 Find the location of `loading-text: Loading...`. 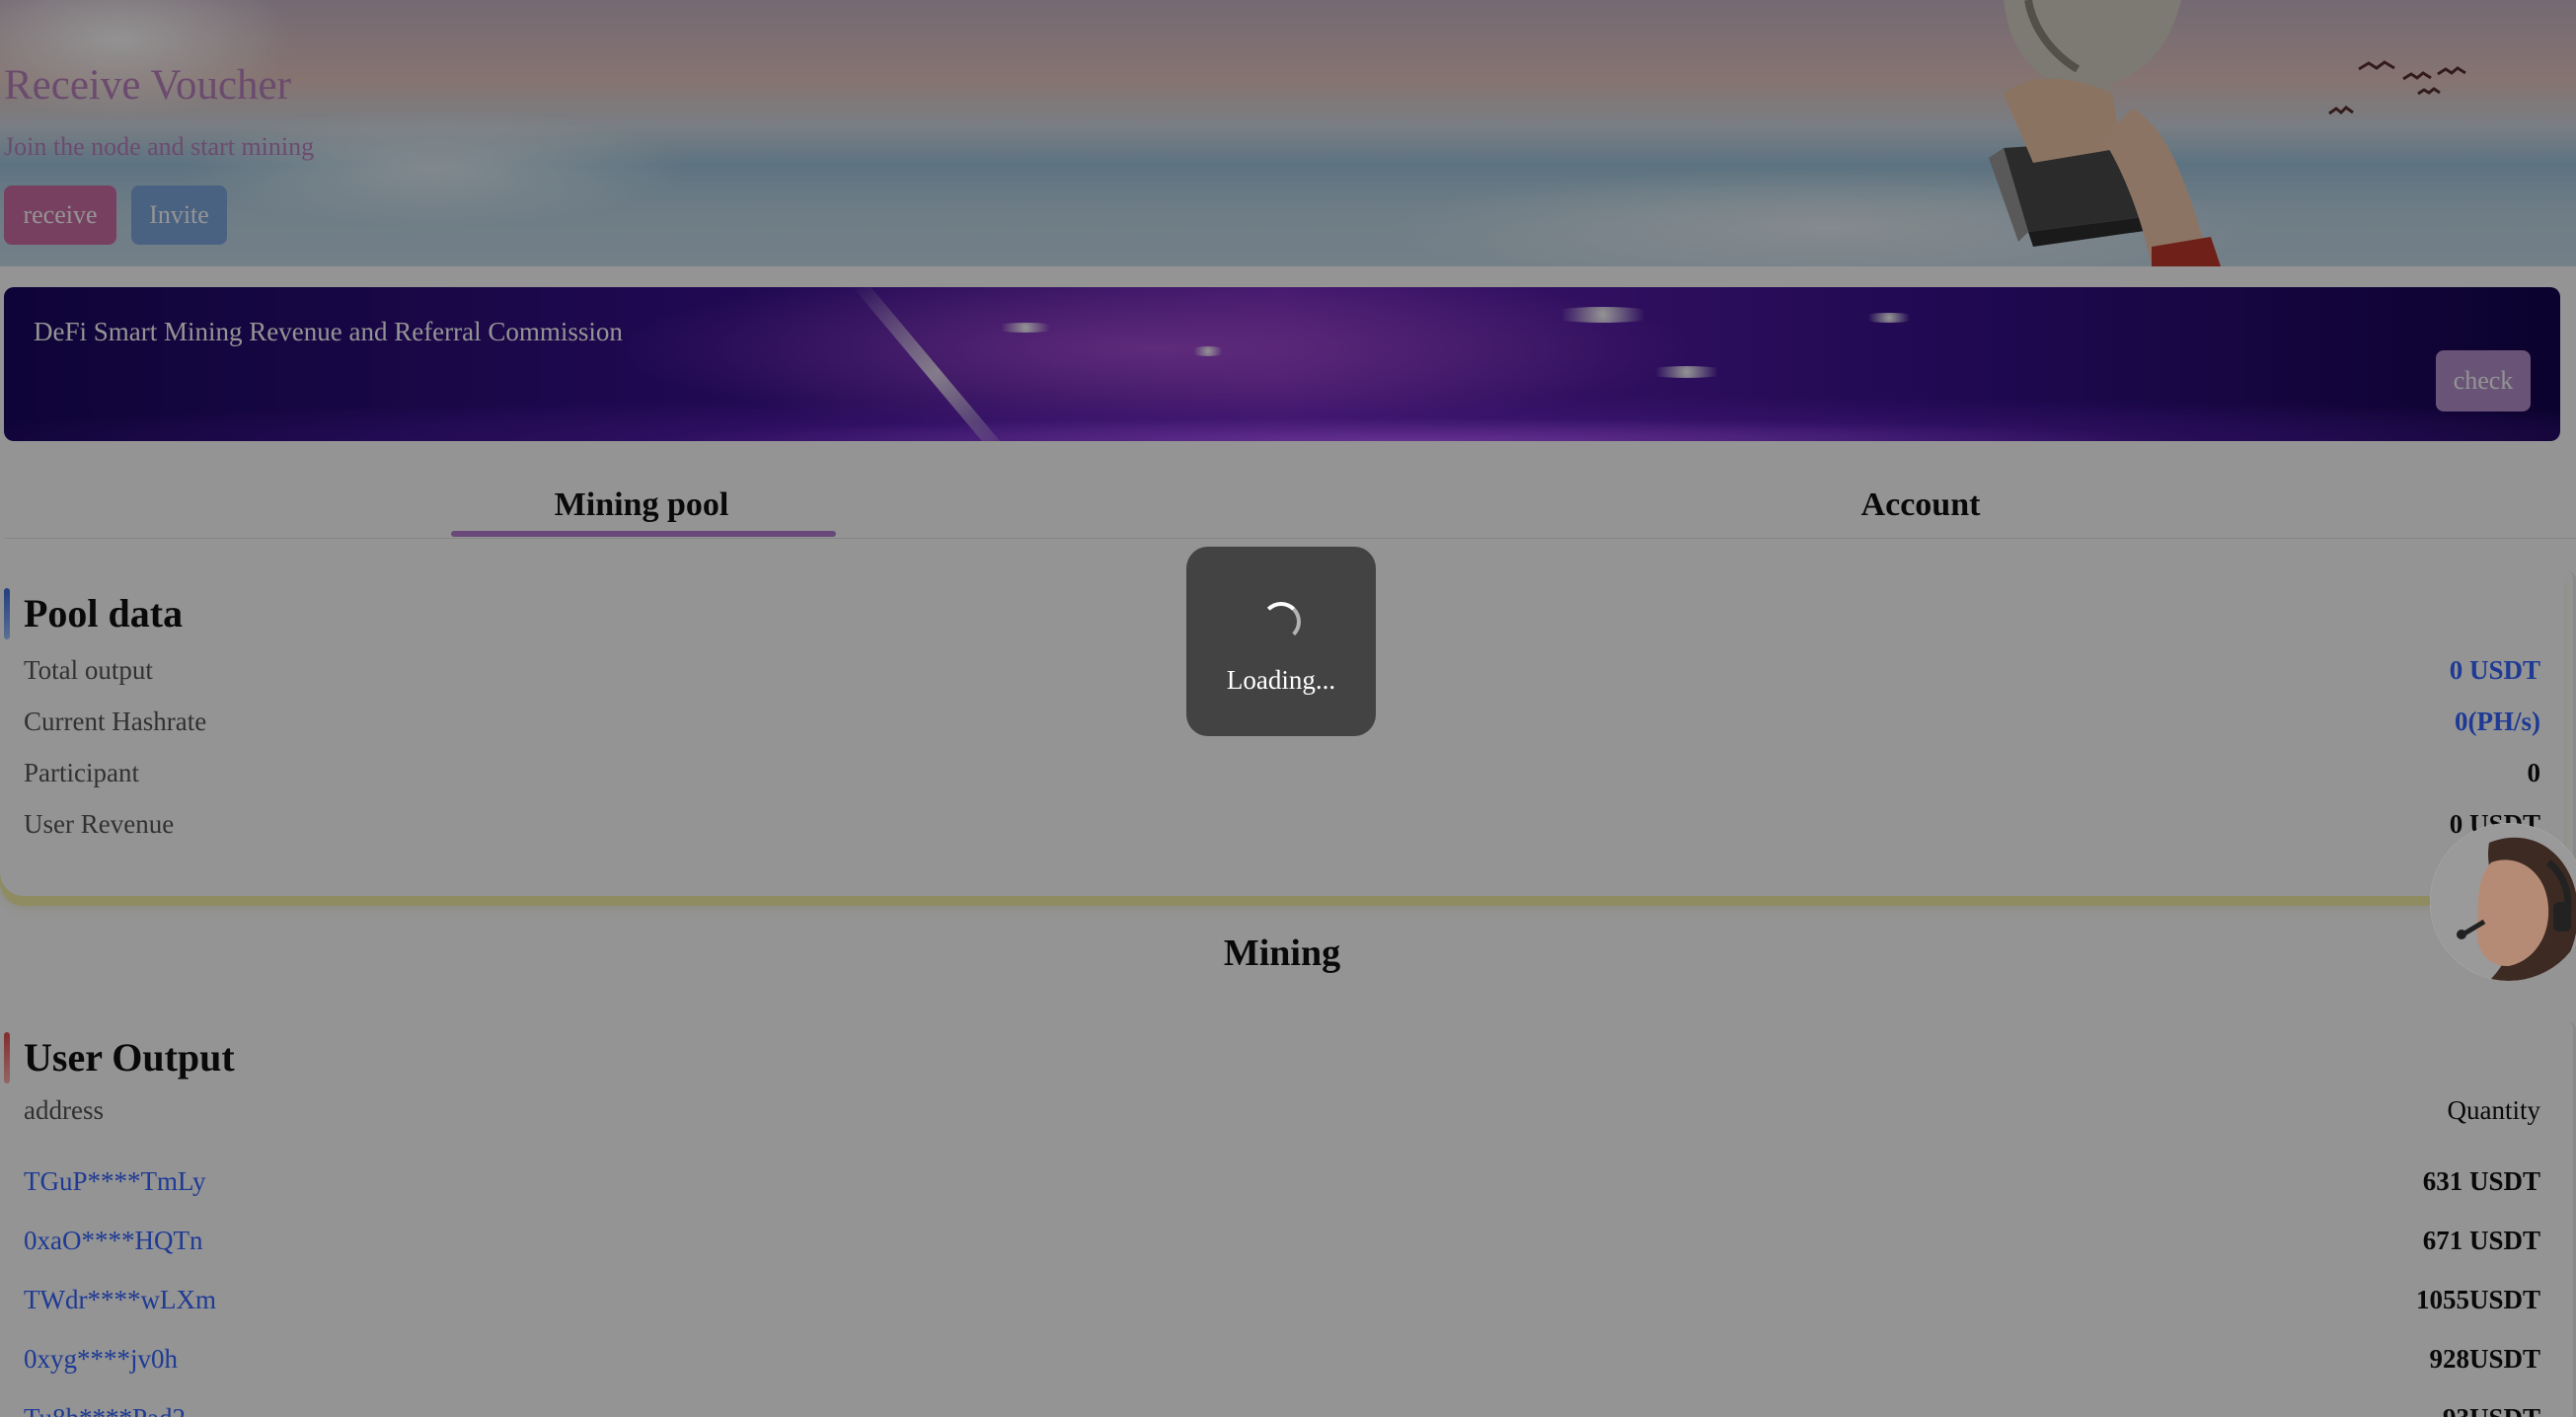

loading-text: Loading... is located at coordinates (1281, 680).